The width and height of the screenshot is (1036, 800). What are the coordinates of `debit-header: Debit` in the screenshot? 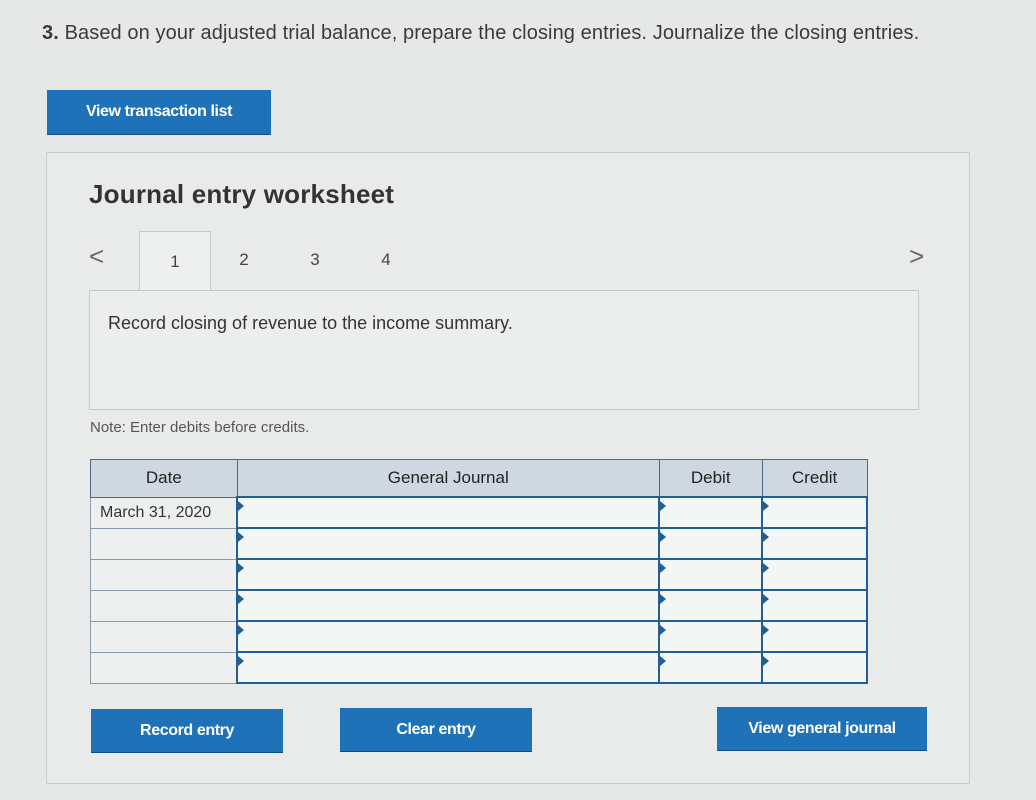 It's located at (710, 478).